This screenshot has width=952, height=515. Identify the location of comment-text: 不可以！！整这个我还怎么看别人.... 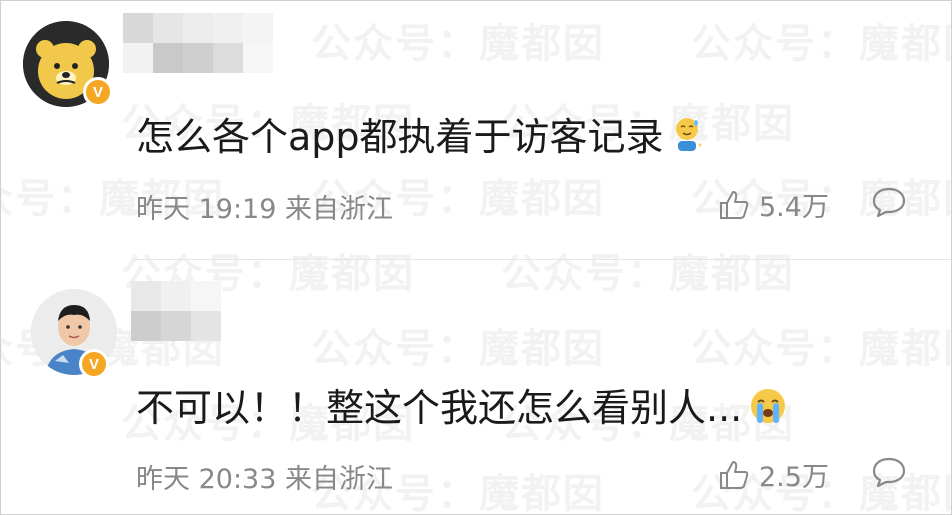
(462, 406).